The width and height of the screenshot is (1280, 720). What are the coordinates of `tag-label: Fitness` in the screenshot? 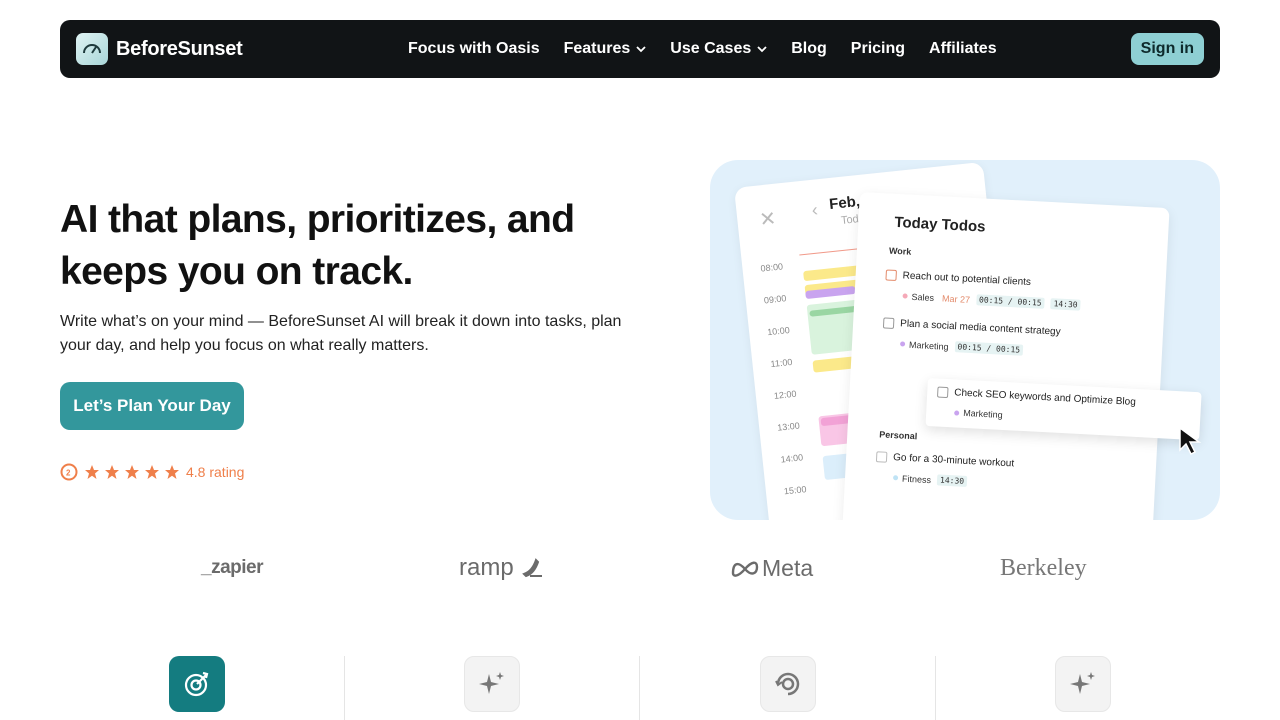 It's located at (916, 479).